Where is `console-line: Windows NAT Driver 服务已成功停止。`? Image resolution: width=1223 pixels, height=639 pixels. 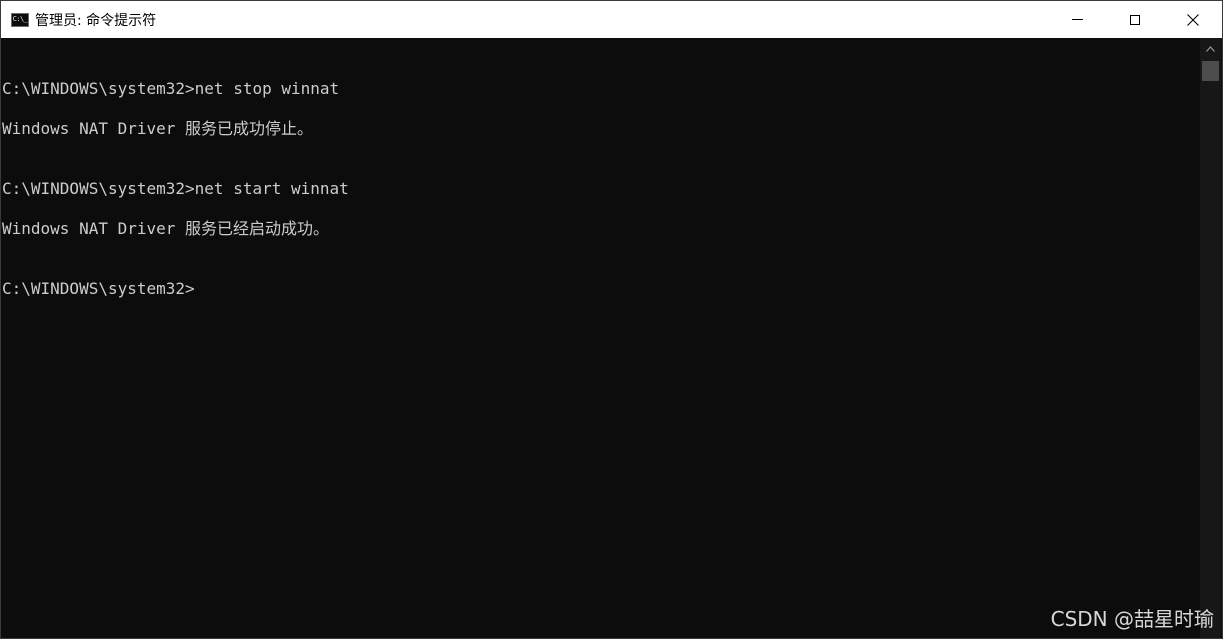
console-line: Windows NAT Driver 服务已成功停止。 is located at coordinates (158, 128).